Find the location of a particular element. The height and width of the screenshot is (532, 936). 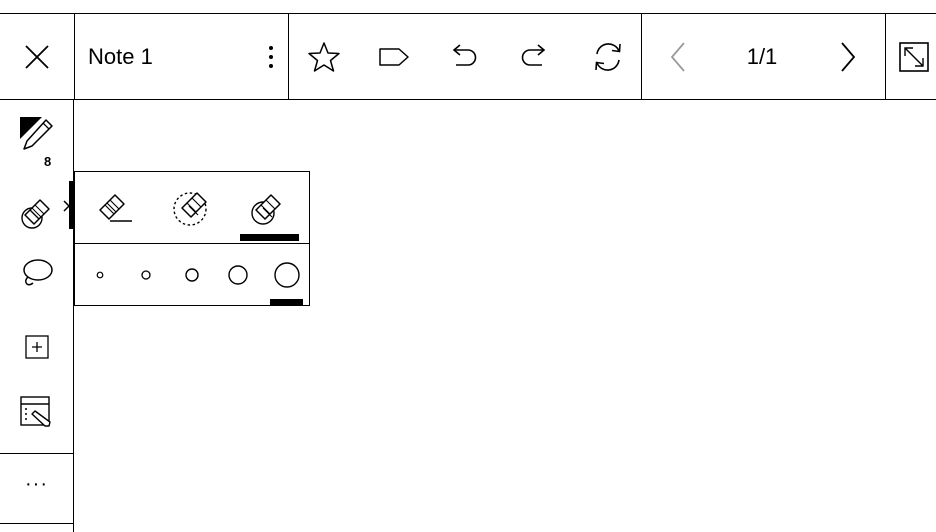

favorite-button is located at coordinates (324, 57).